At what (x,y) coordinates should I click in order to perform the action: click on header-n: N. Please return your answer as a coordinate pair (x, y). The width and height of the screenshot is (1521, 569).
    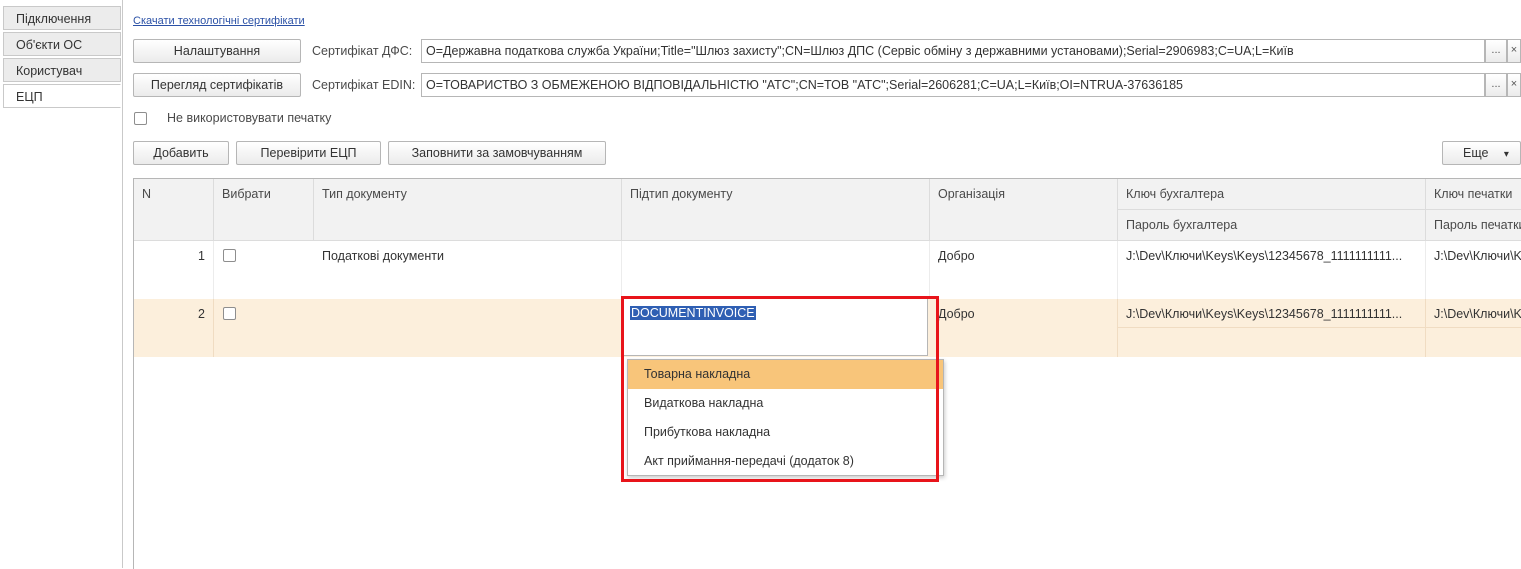
    Looking at the image, I should click on (174, 210).